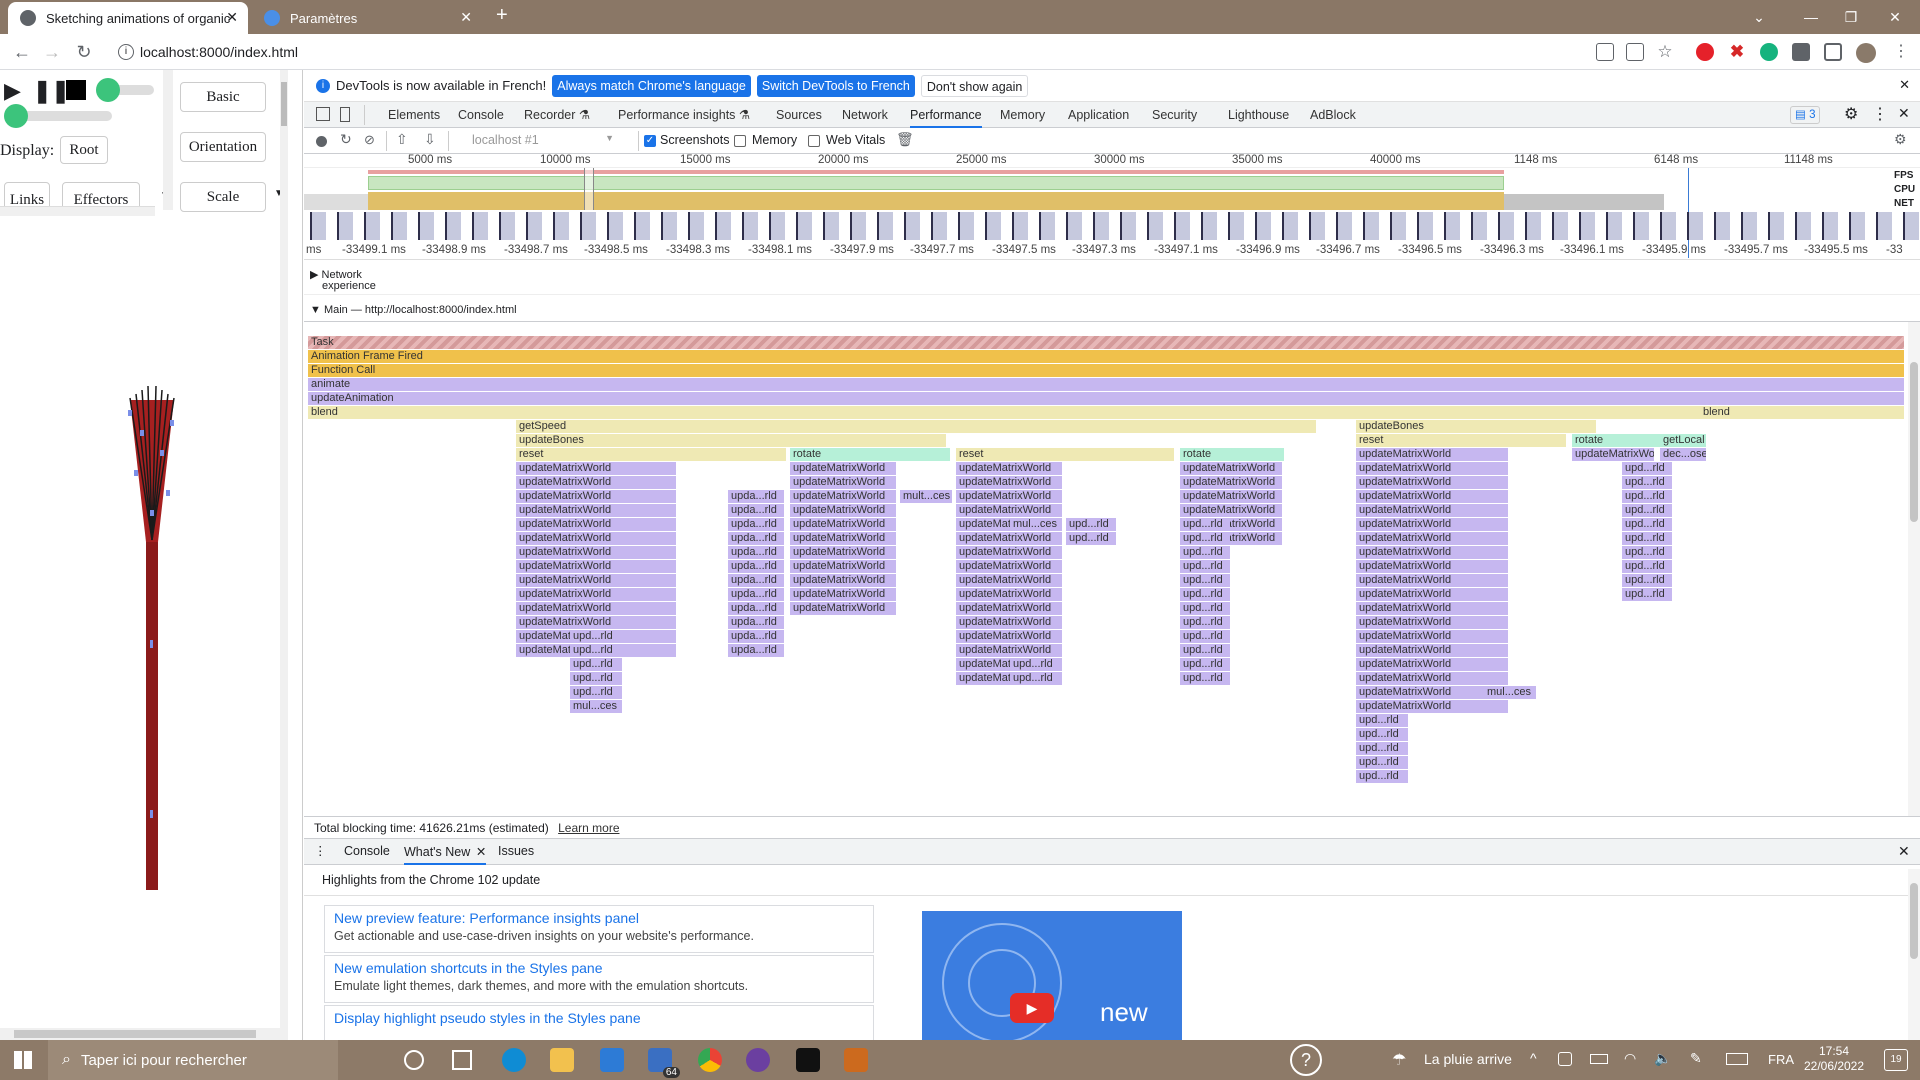  What do you see at coordinates (612, 1060) in the screenshot?
I see `store-icon` at bounding box center [612, 1060].